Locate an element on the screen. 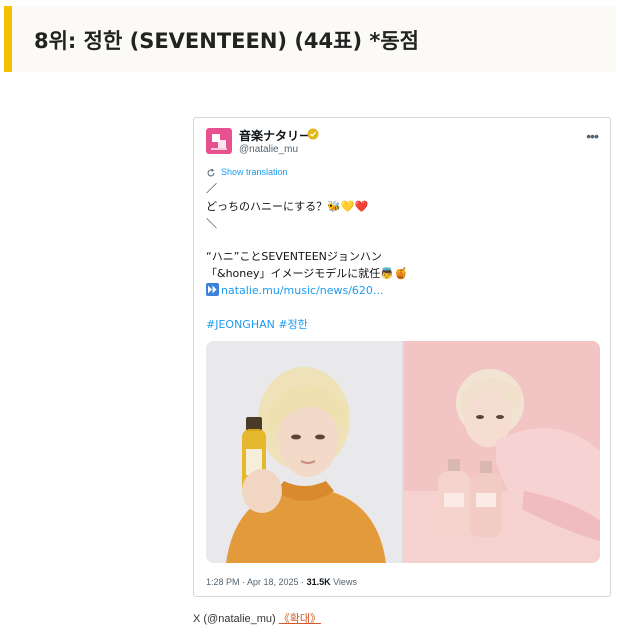 The width and height of the screenshot is (620, 635). tweet-timestamp: 1:28 PM · Apr 18, 2025 · is located at coordinates (256, 582).